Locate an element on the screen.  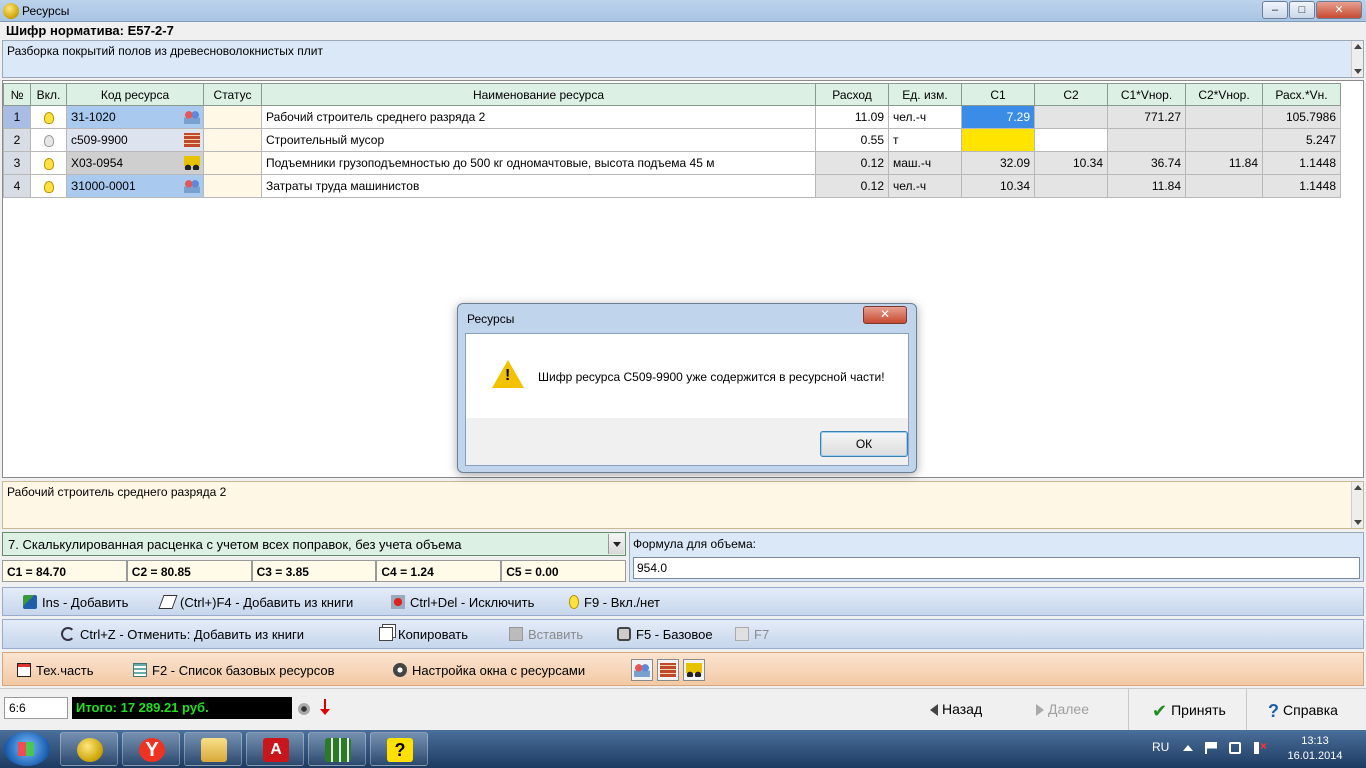
techpart-button: Тех.часть is located at coordinates (55, 671).